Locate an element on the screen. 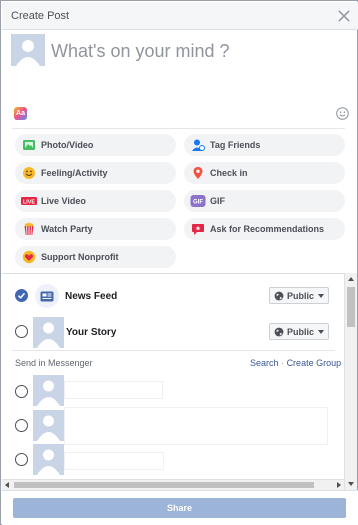 The height and width of the screenshot is (525, 358). recommendations-icon is located at coordinates (198, 229).